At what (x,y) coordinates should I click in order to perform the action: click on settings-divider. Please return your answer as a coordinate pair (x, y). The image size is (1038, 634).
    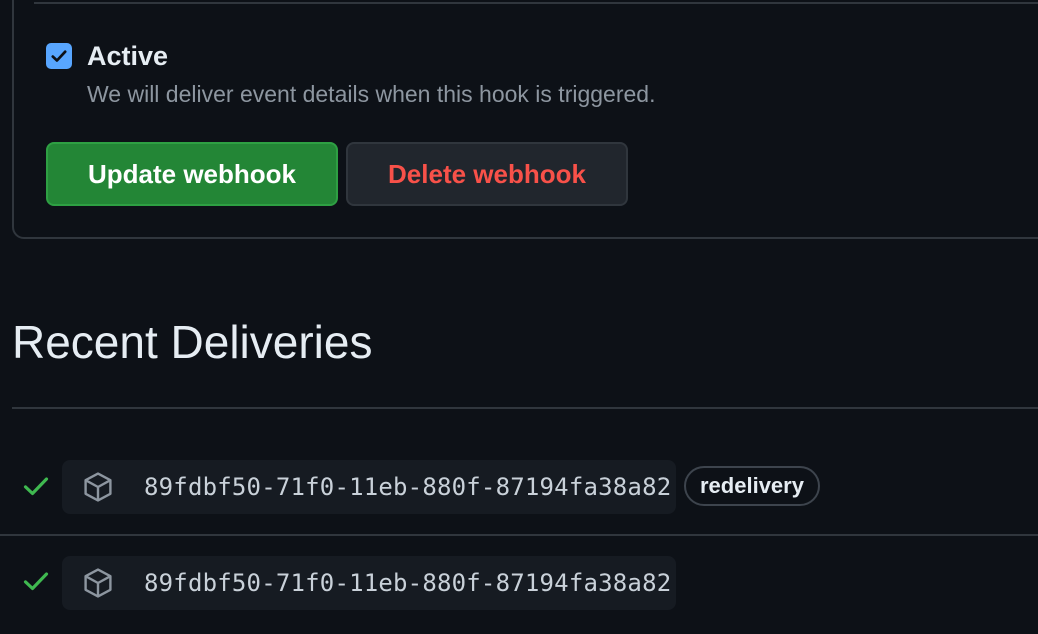
    Looking at the image, I should click on (536, 3).